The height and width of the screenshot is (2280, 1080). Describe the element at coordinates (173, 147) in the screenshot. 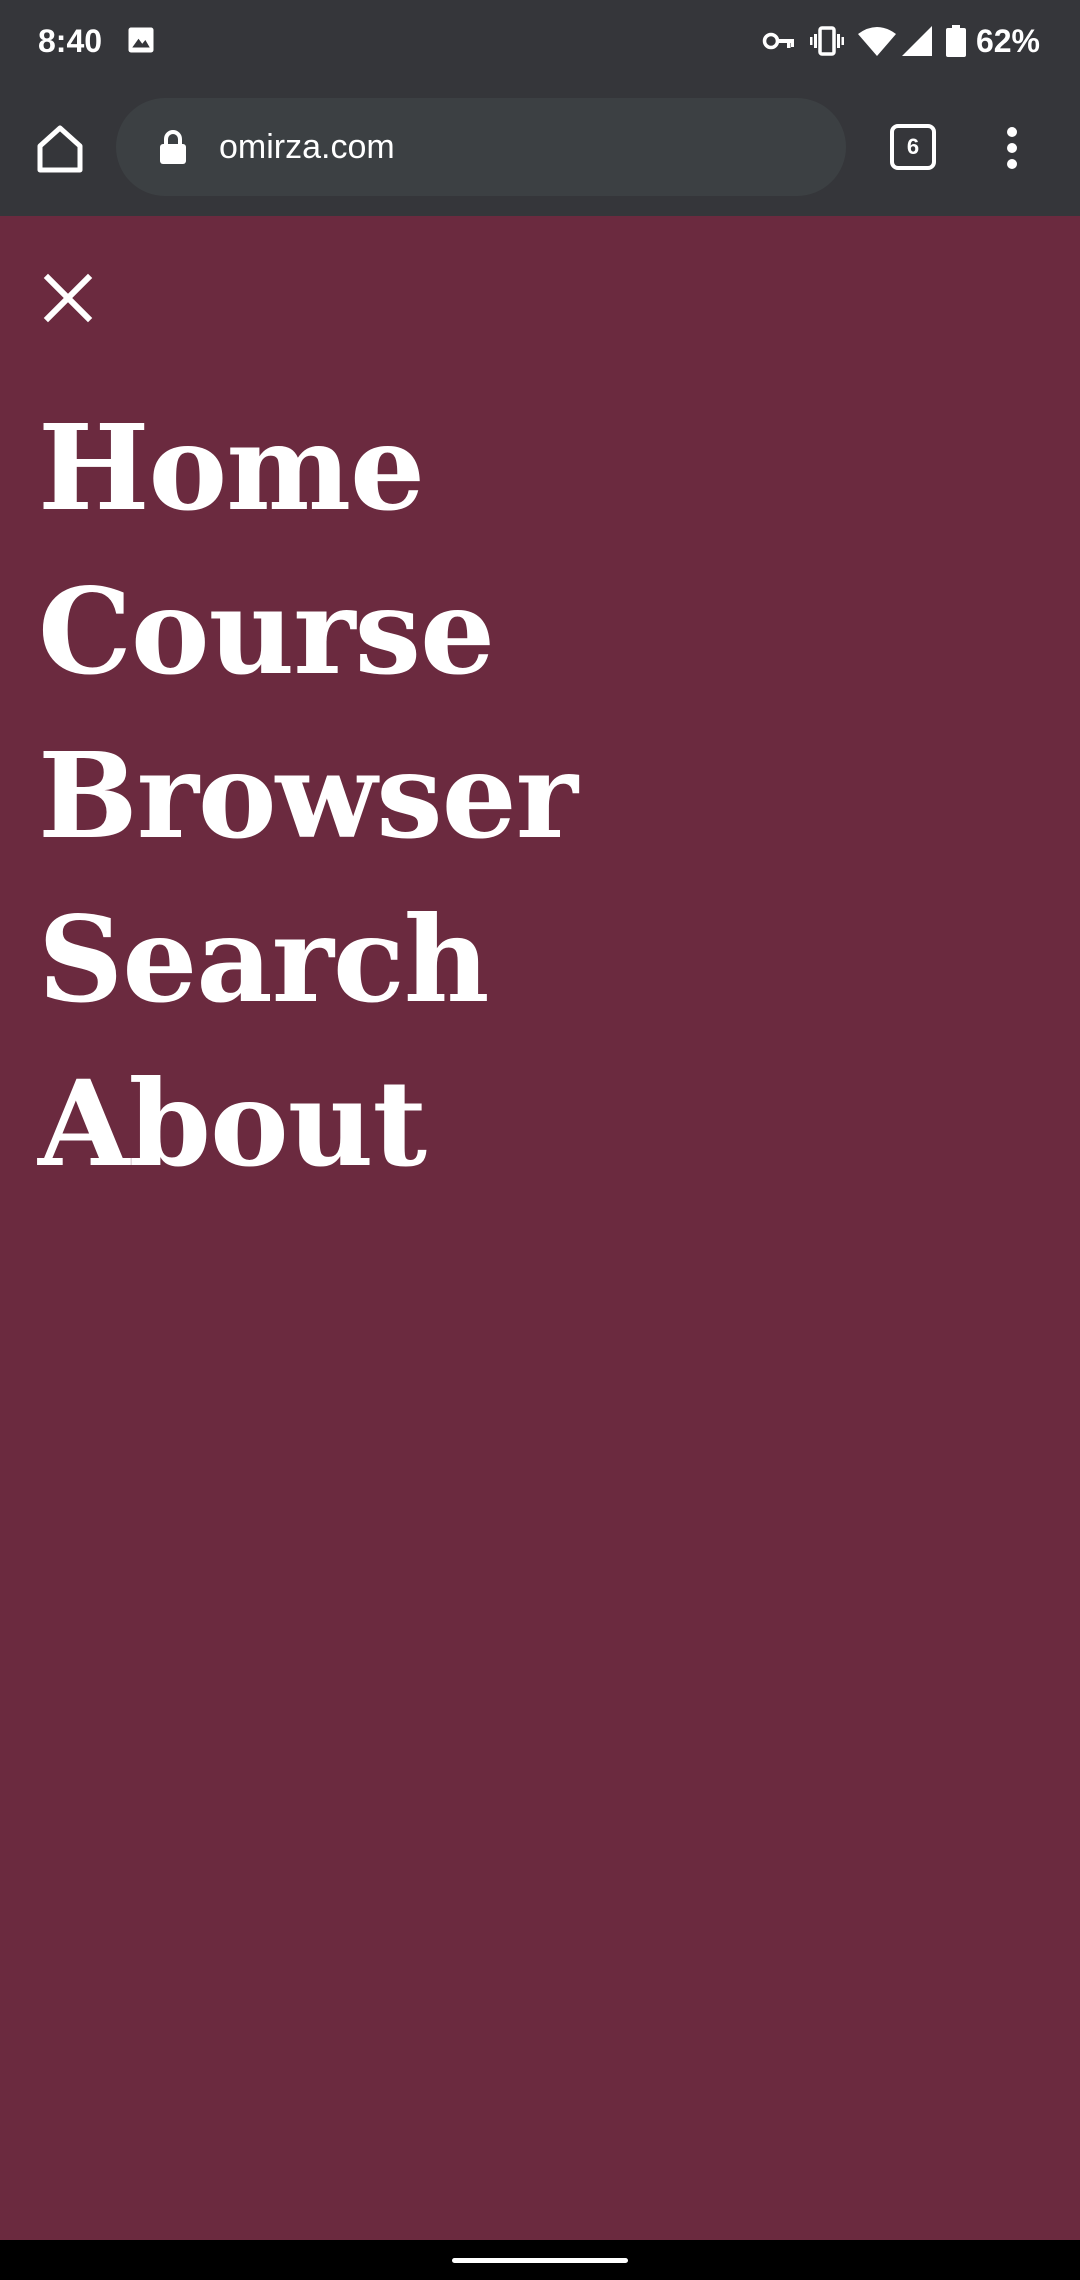

I see `lock-icon` at that location.